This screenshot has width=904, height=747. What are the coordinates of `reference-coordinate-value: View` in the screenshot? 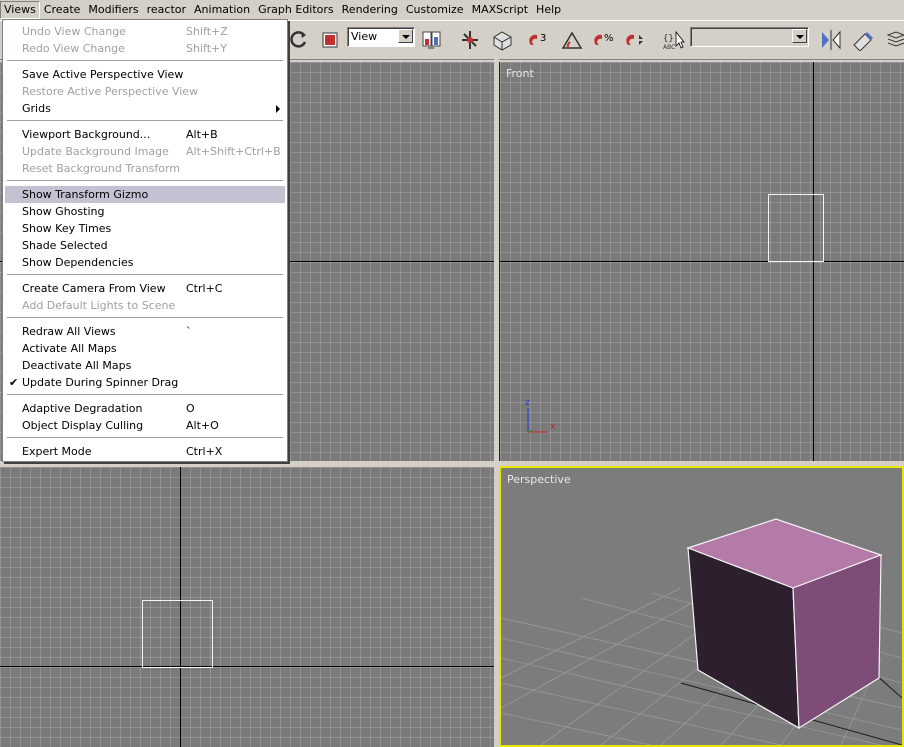 It's located at (364, 36).